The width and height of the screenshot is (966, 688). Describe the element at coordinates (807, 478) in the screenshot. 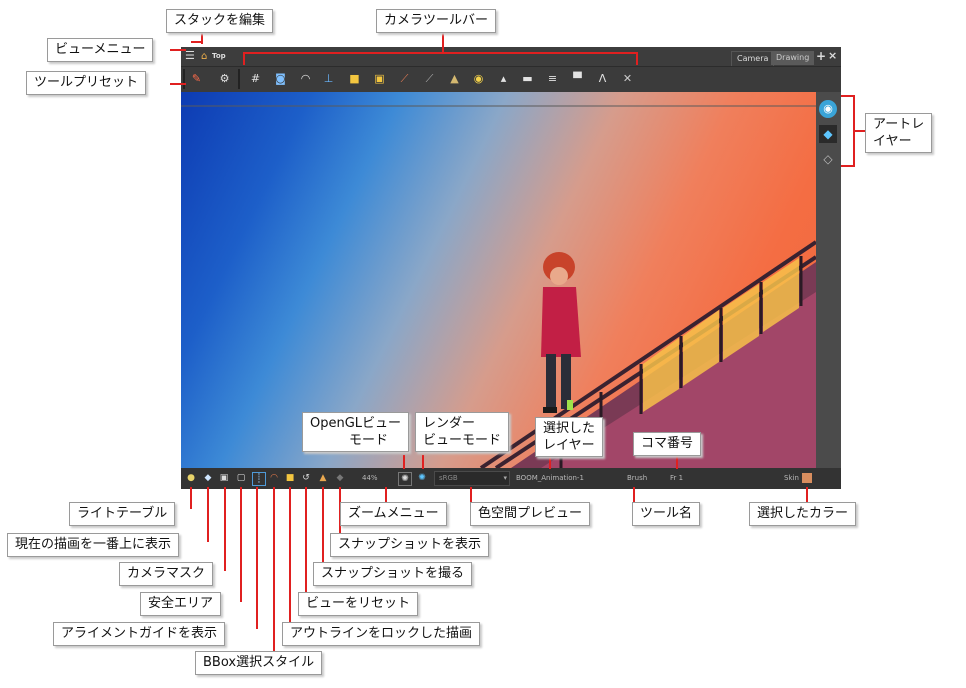

I see `selected-color-swatch` at that location.